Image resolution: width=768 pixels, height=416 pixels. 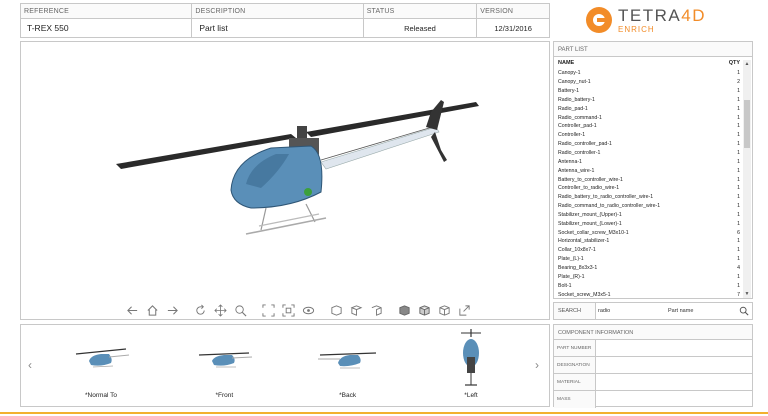 I want to click on search-label: SEARCH, so click(x=575, y=311).